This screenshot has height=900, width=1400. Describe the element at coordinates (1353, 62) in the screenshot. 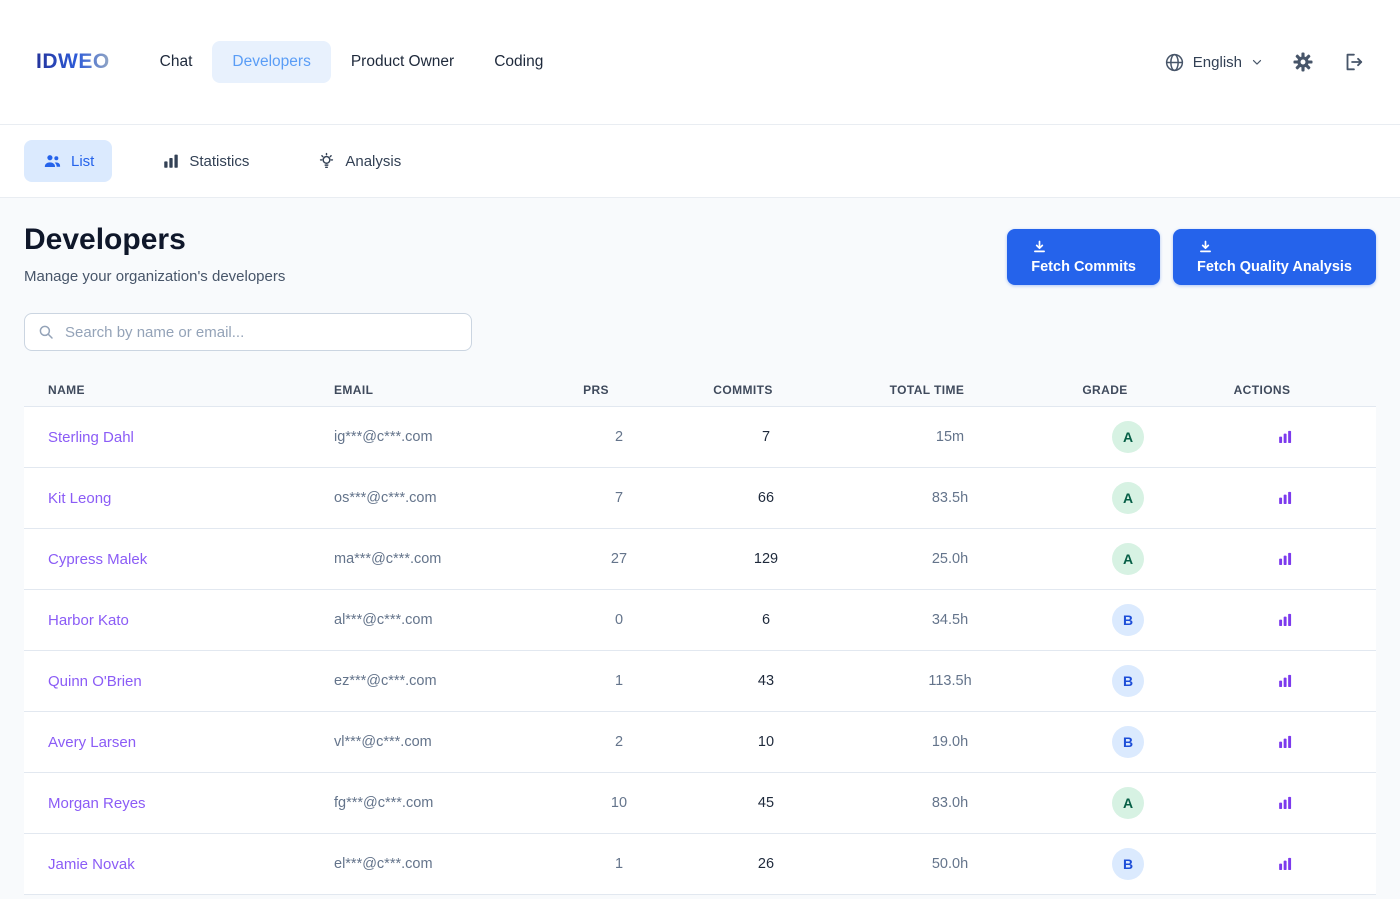

I see `logout-button` at that location.